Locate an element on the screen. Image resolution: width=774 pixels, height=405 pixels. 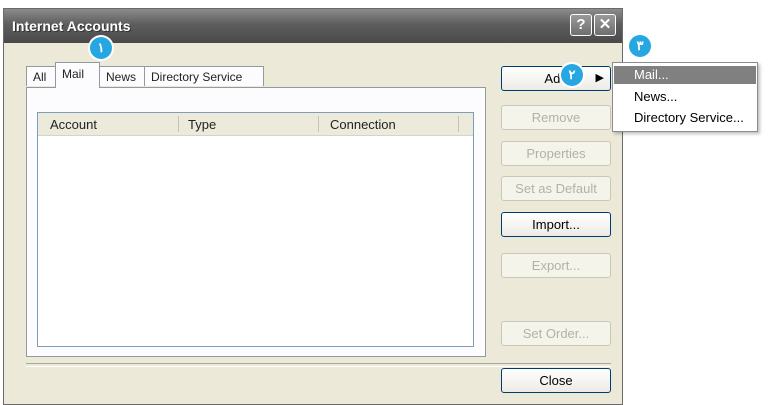
properties-button: Properties is located at coordinates (556, 153).